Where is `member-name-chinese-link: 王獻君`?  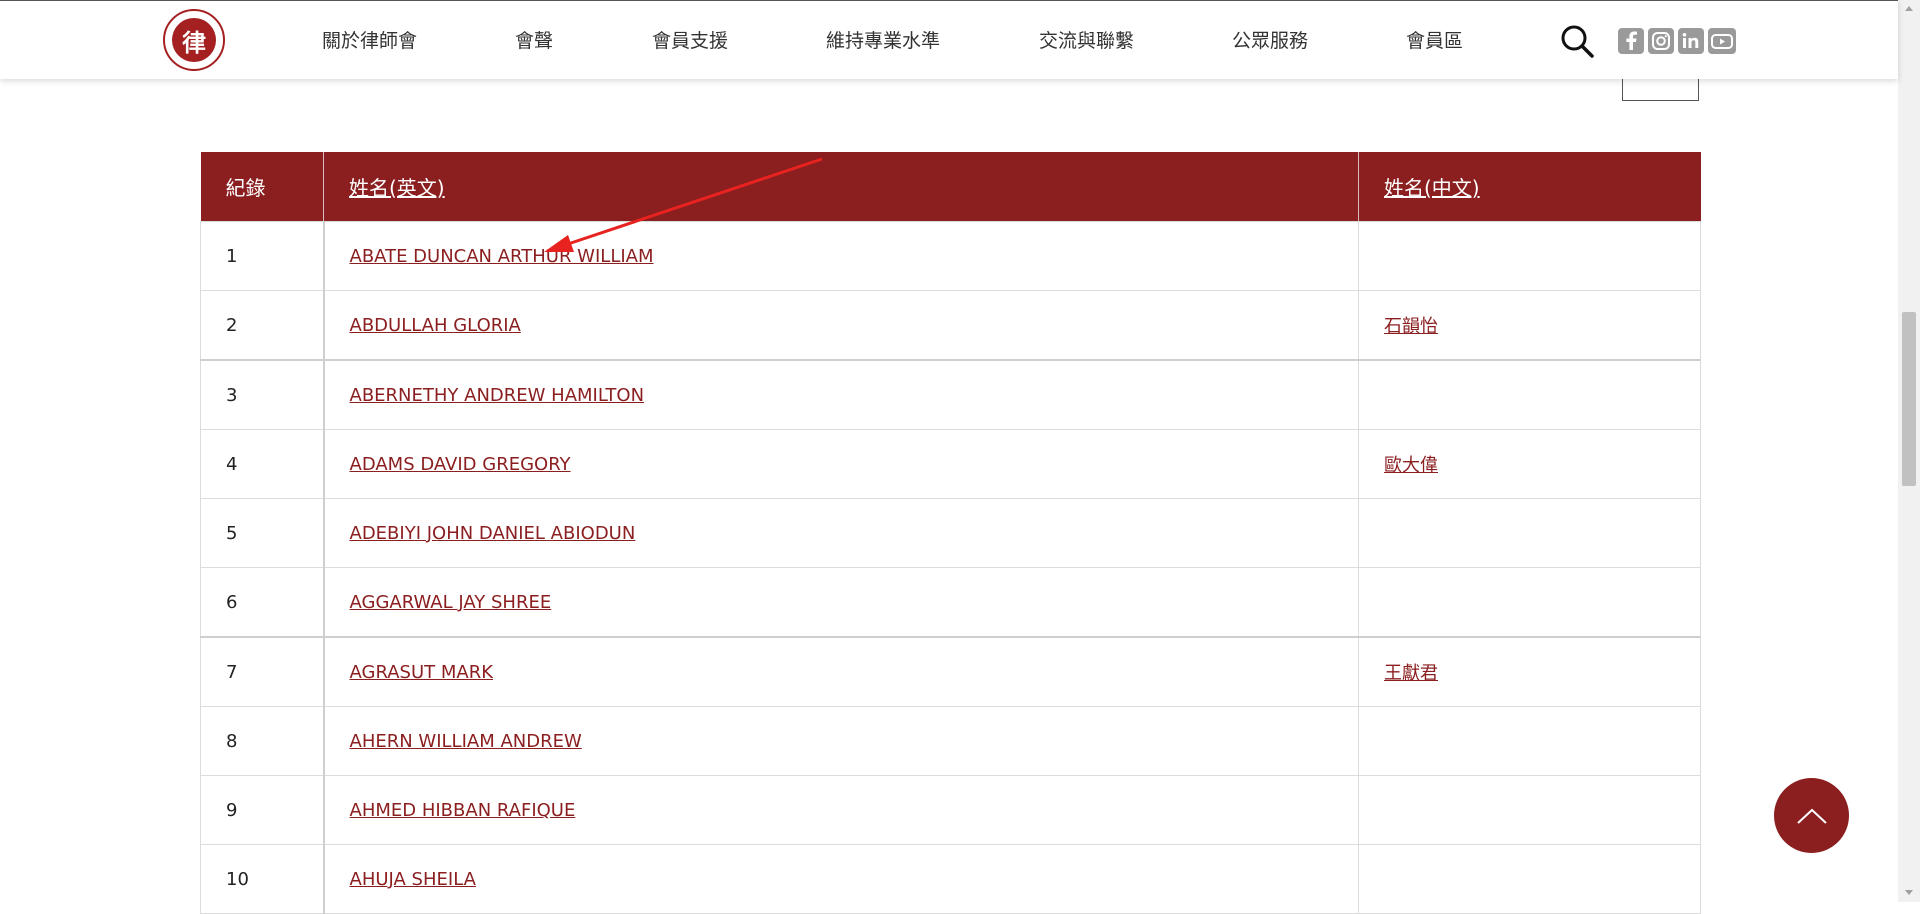
member-name-chinese-link: 王獻君 is located at coordinates (1411, 673).